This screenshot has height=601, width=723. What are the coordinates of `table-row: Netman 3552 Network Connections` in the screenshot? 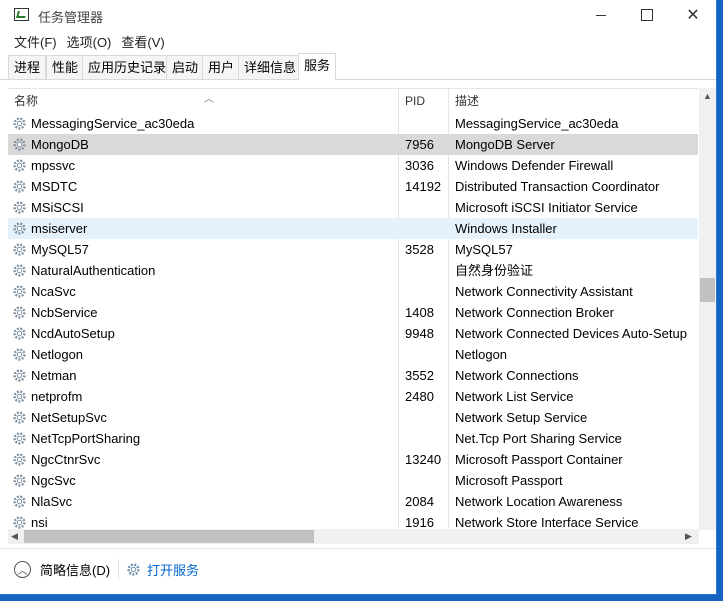 It's located at (353, 375).